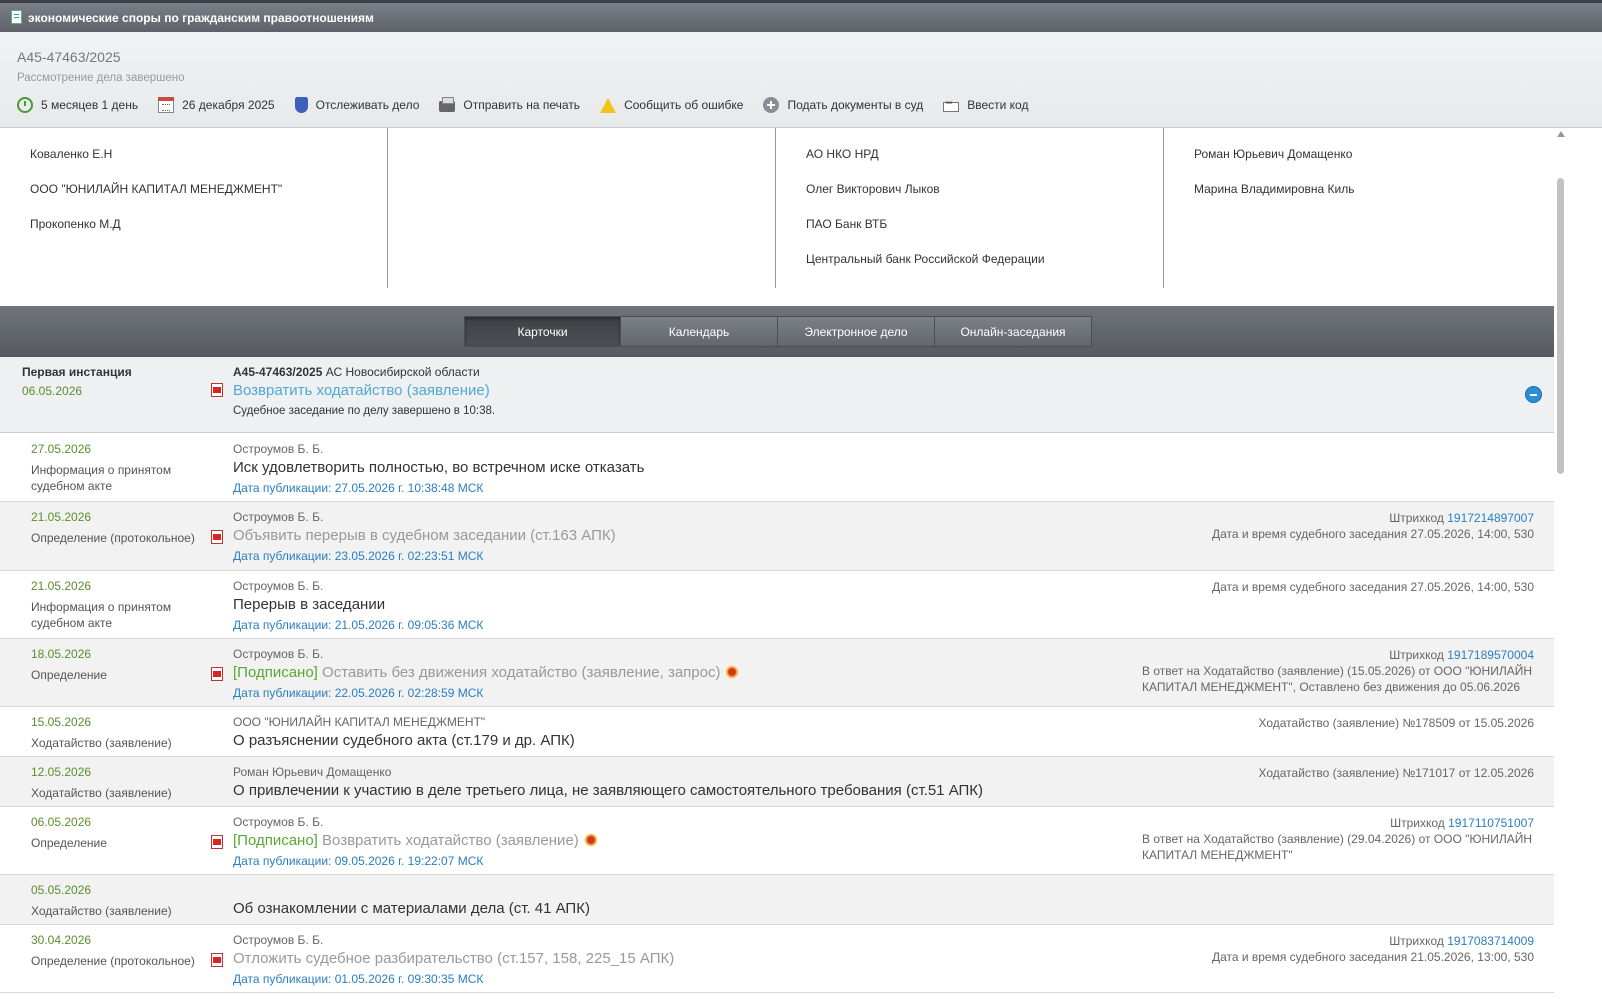 This screenshot has width=1602, height=999. Describe the element at coordinates (1491, 823) in the screenshot. I see `barcode-link: 1917110751007` at that location.